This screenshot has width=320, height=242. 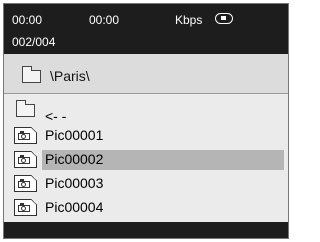 What do you see at coordinates (27, 20) in the screenshot?
I see `elapsed-time: 00:00` at bounding box center [27, 20].